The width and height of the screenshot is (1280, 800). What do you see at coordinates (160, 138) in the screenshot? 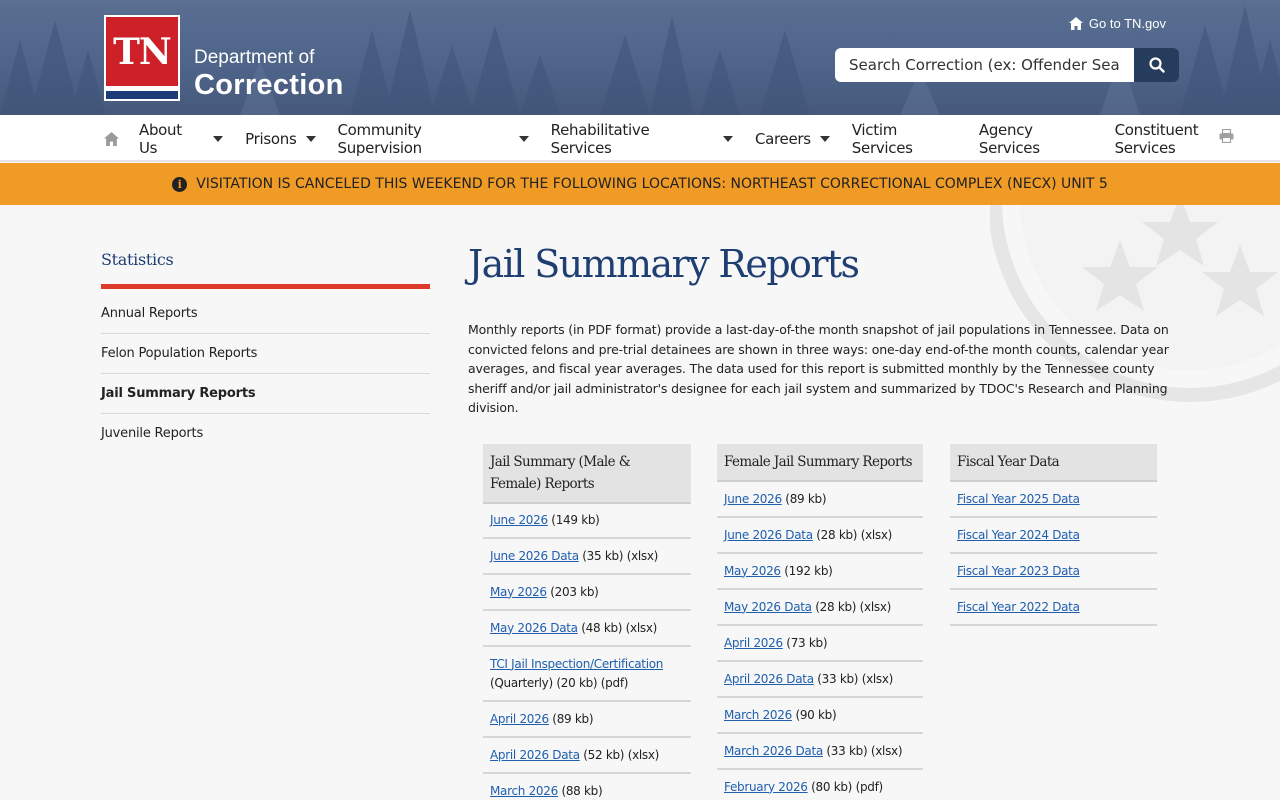
I see `nav-item-label: About Us` at bounding box center [160, 138].